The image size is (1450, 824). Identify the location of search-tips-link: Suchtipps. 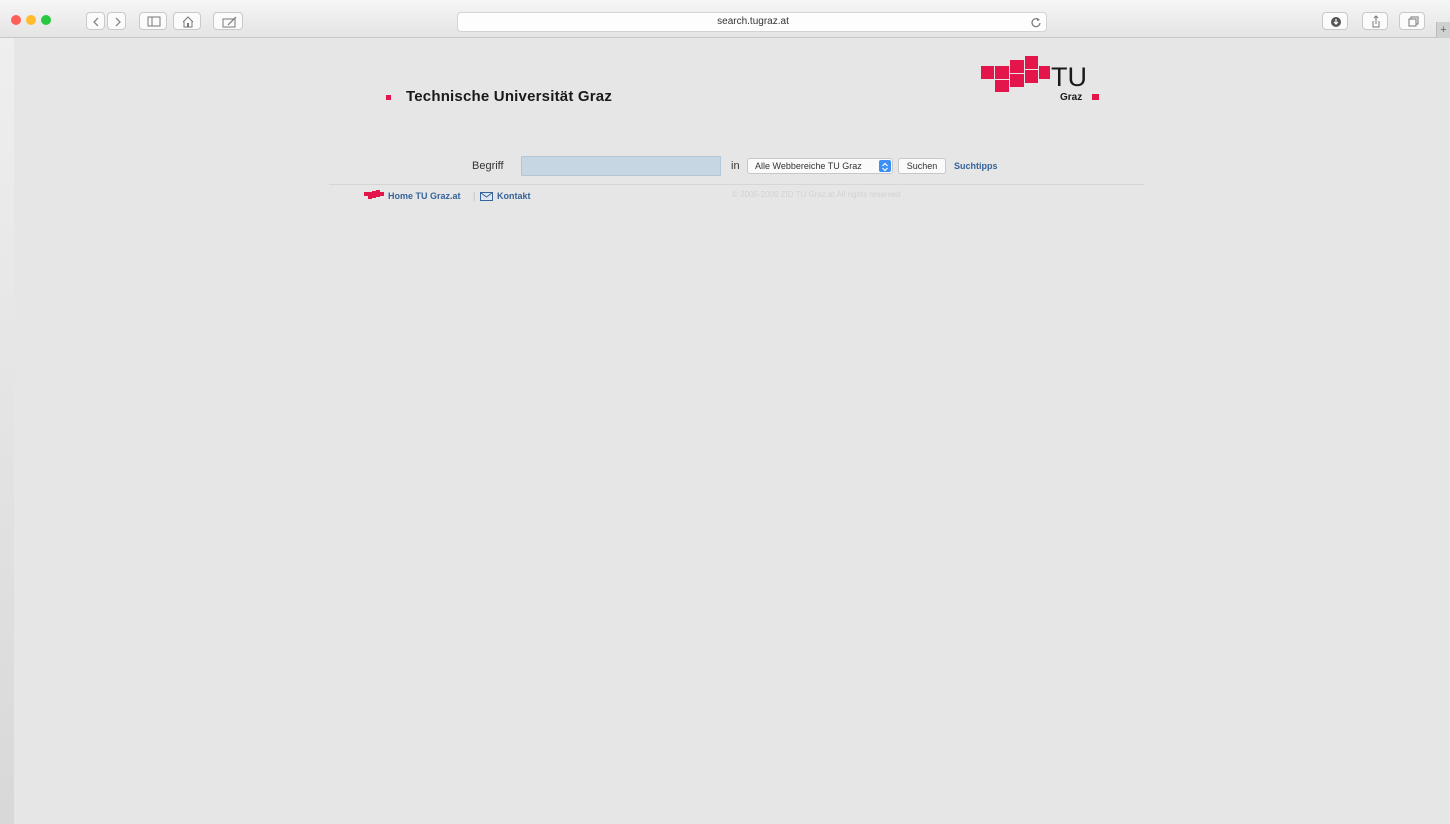
(976, 166).